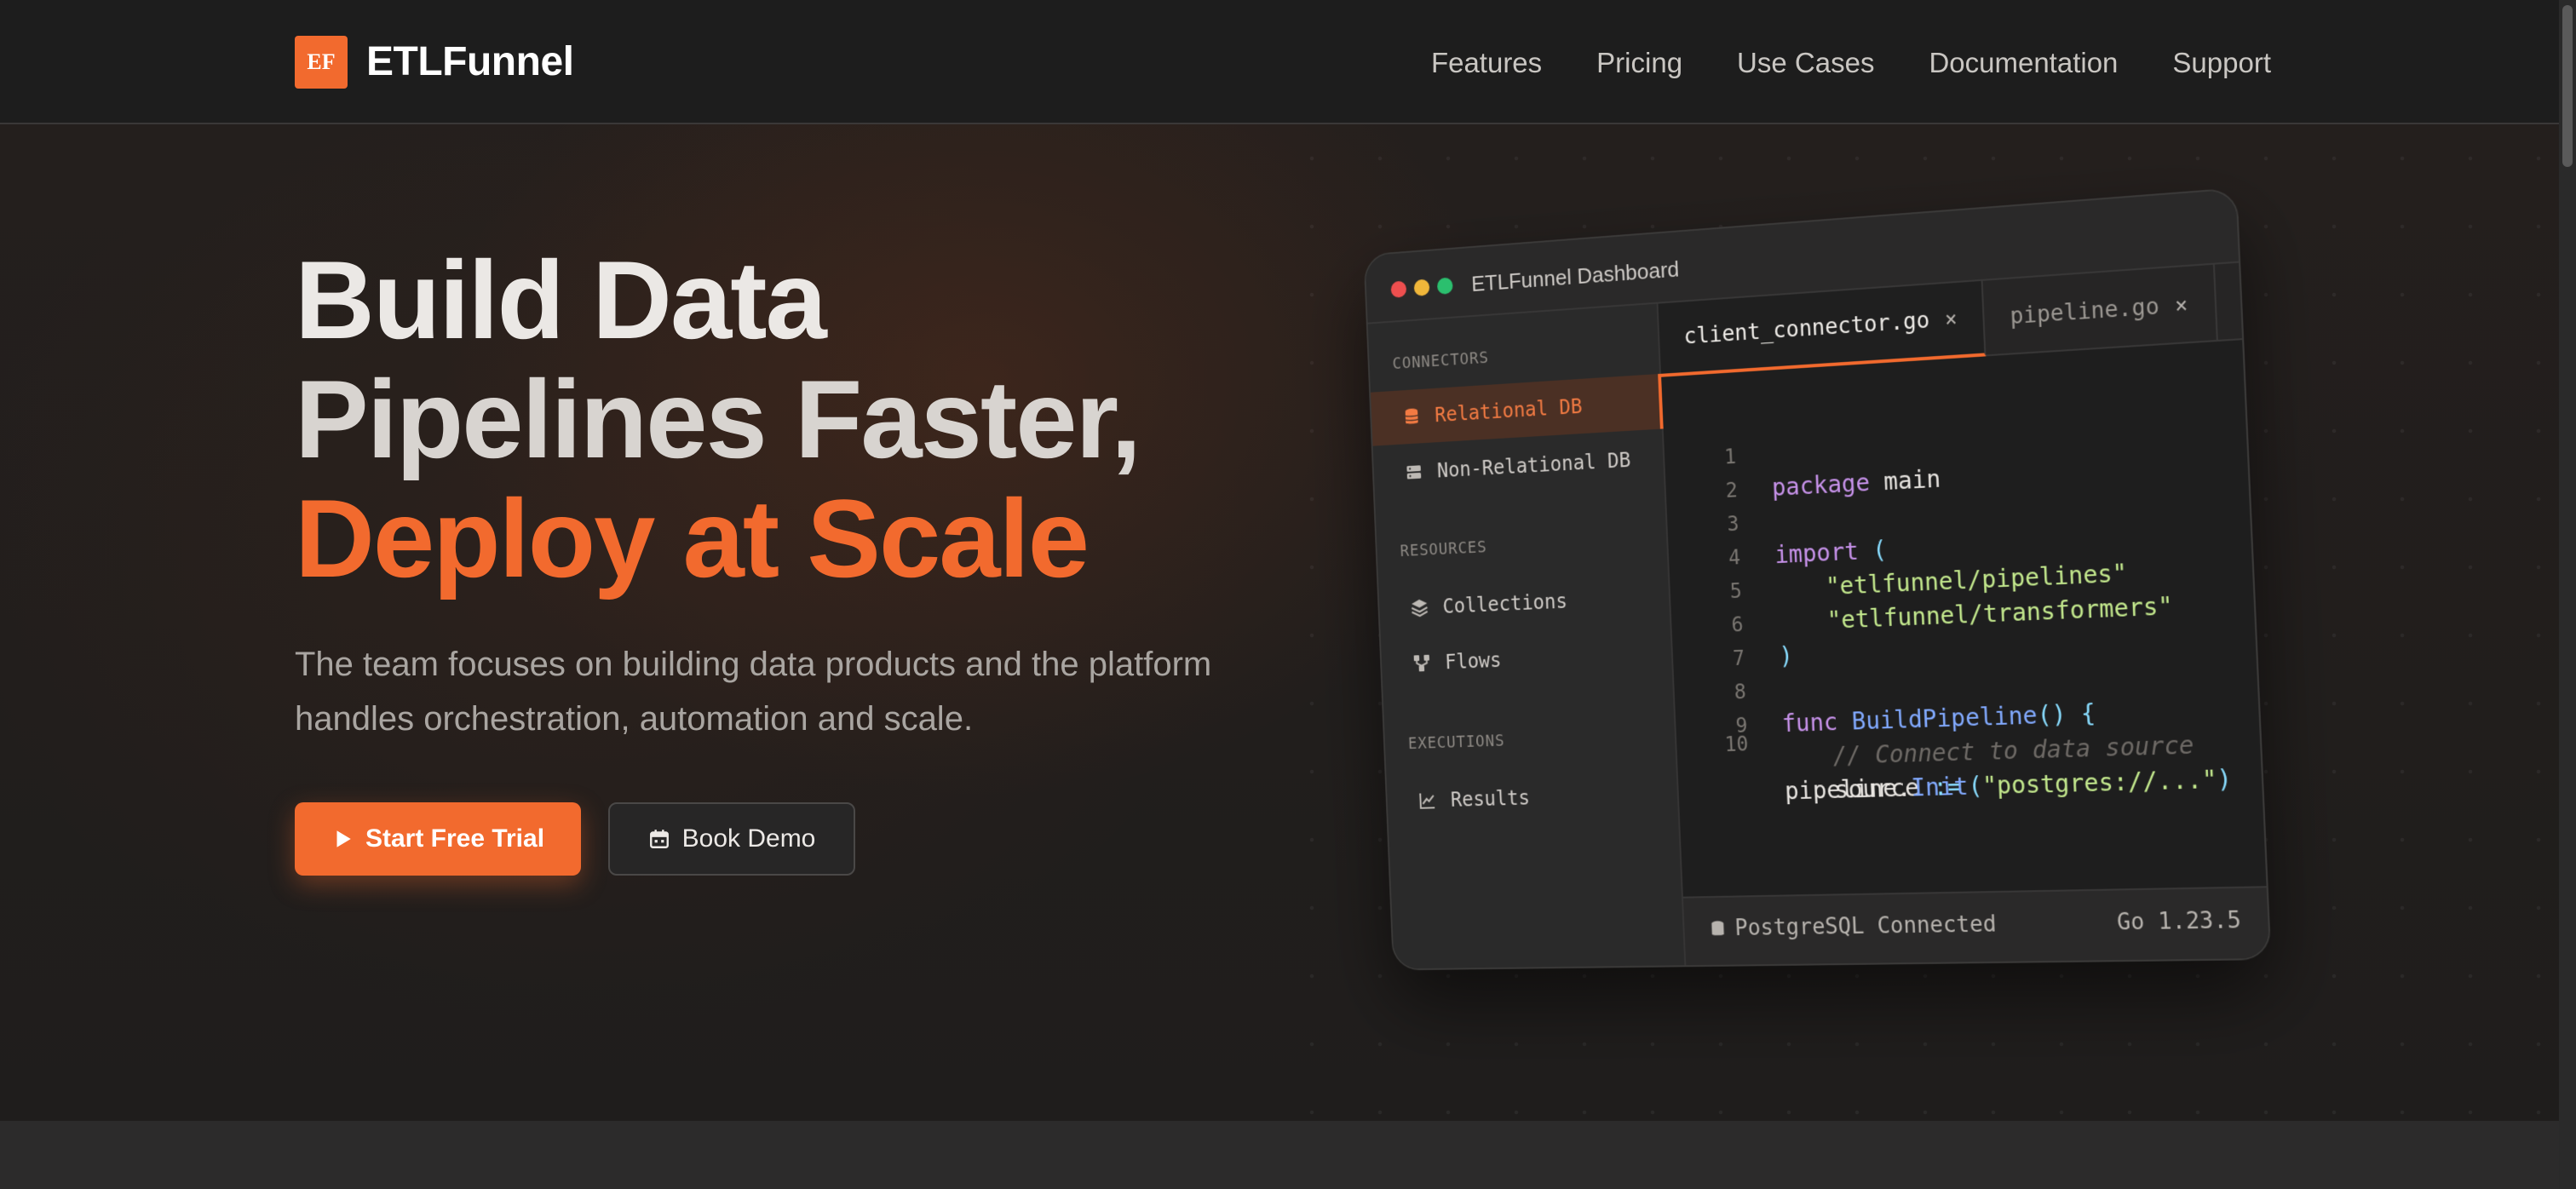 This screenshot has height=1189, width=2576. Describe the element at coordinates (1487, 63) in the screenshot. I see `nav-features: Features` at that location.